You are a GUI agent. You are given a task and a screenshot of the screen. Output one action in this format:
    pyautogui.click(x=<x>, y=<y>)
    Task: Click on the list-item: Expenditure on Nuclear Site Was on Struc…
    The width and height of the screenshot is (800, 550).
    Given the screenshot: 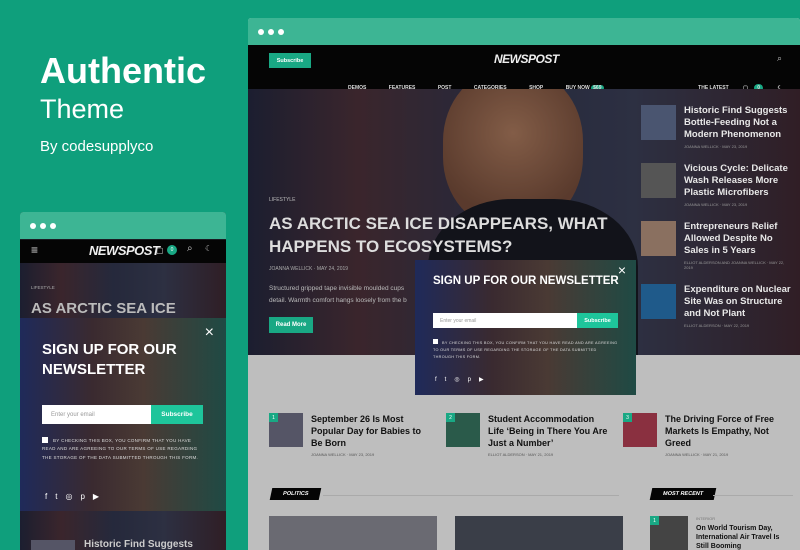 What is the action you would take?
    pyautogui.click(x=716, y=306)
    